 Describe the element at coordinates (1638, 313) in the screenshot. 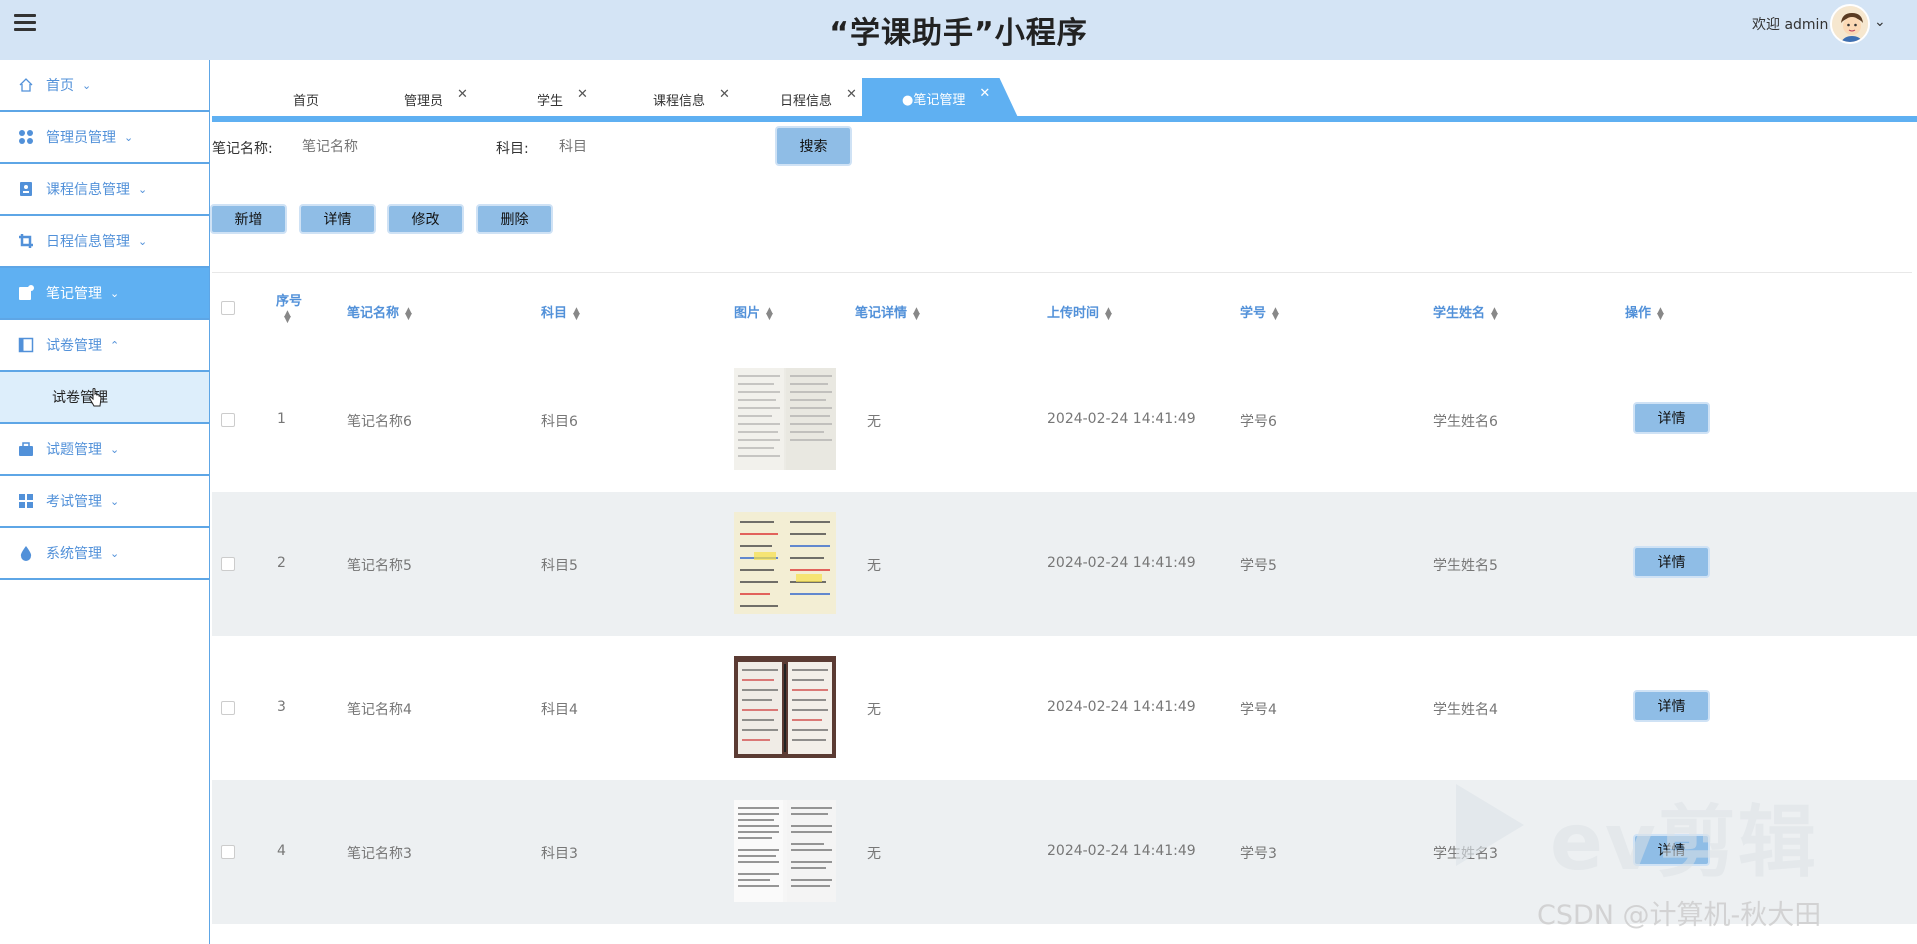

I see `column-label: 操作` at that location.